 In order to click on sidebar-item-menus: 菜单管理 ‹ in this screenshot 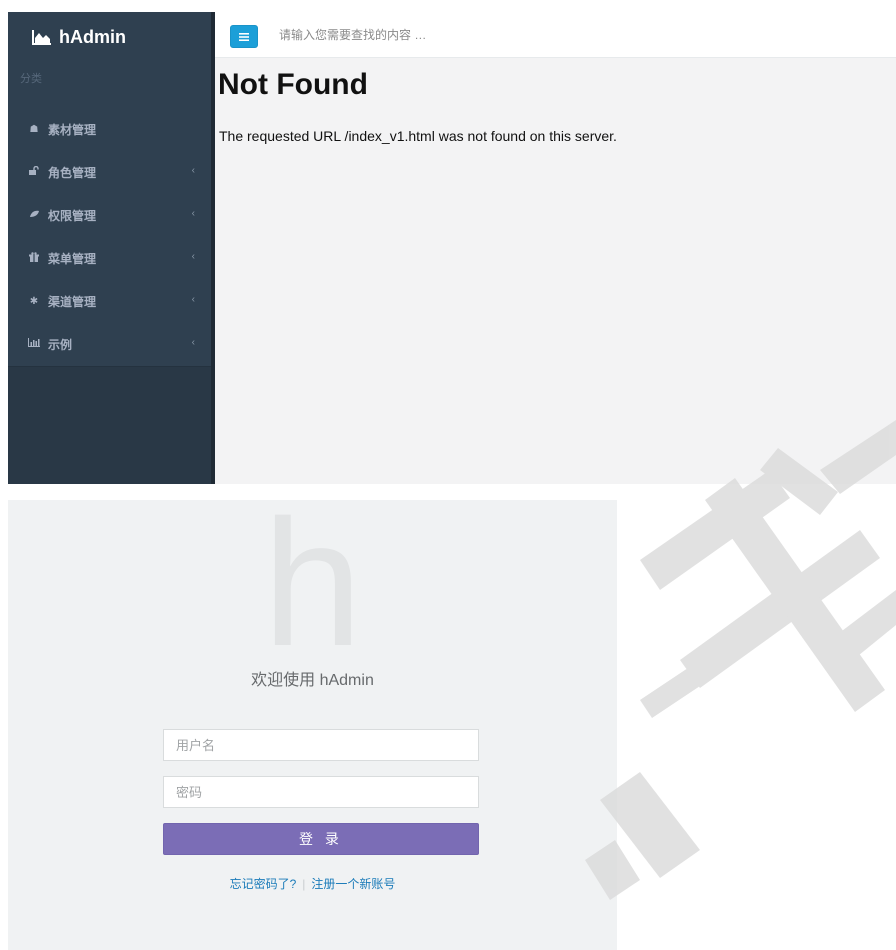, I will do `click(109, 258)`.